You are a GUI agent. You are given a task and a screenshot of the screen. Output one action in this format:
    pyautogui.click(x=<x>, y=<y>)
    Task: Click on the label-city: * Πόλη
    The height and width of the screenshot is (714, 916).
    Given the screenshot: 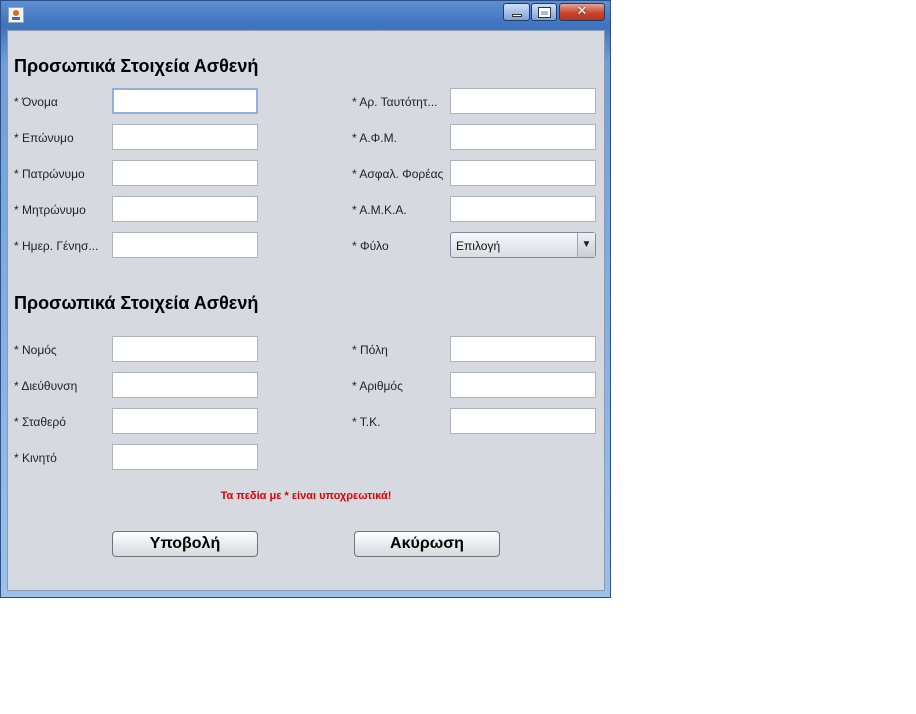 What is the action you would take?
    pyautogui.click(x=370, y=350)
    